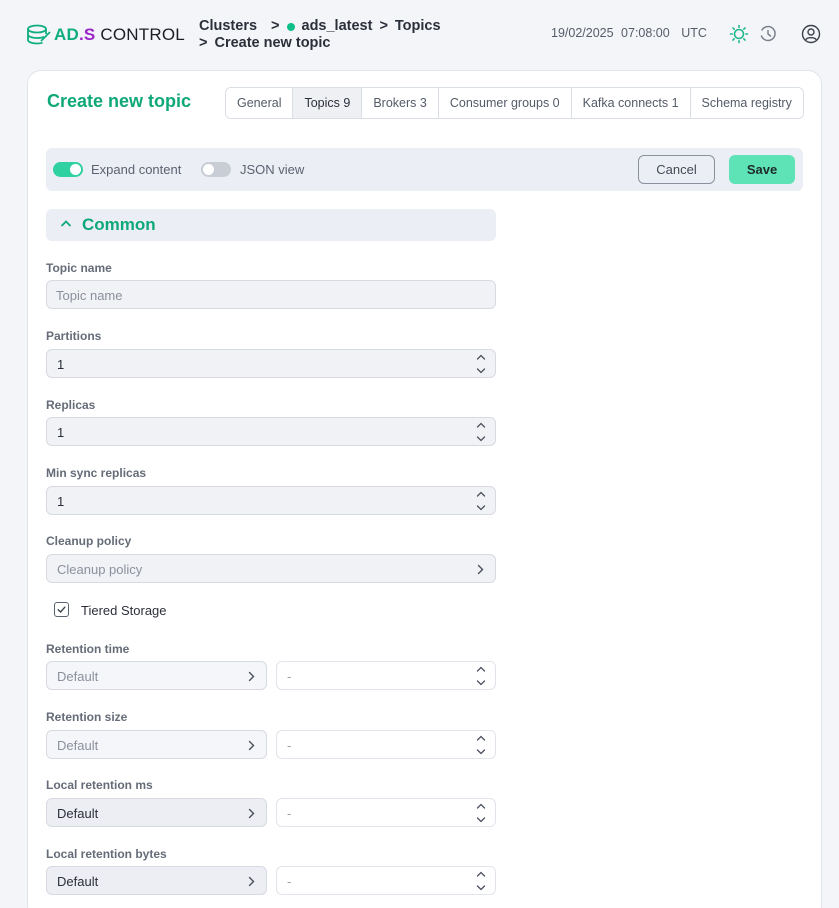  I want to click on local-retention-ms-unit-select: Default, so click(156, 812).